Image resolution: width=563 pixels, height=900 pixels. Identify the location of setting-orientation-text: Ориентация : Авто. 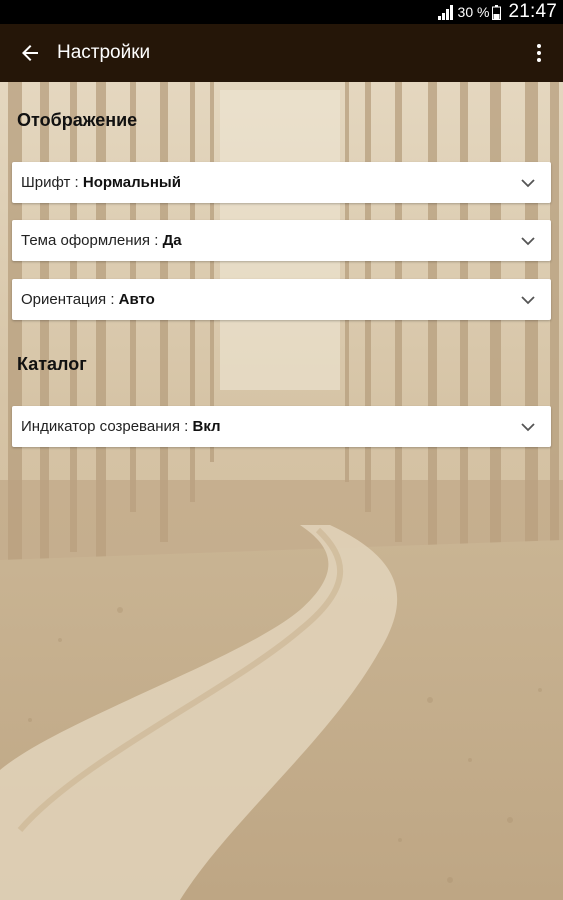
(88, 299).